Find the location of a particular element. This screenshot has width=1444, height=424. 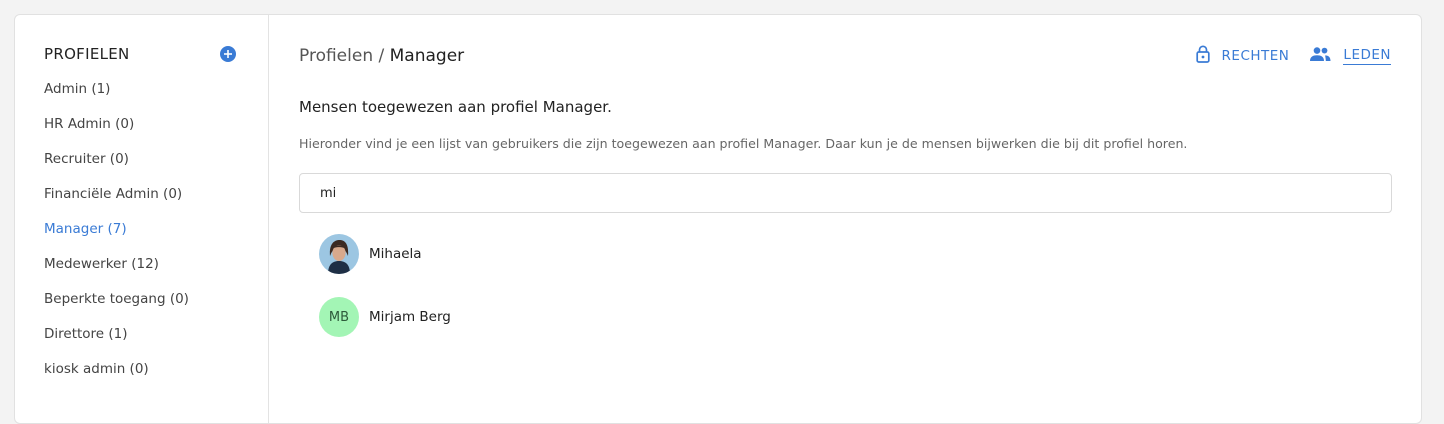

member-search-input is located at coordinates (845, 193).